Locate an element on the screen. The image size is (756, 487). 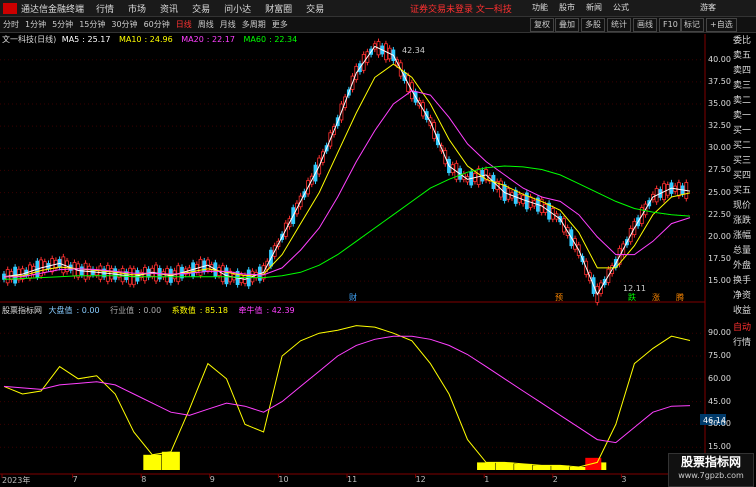
x-tick: 2 is located at coordinates (555, 479).